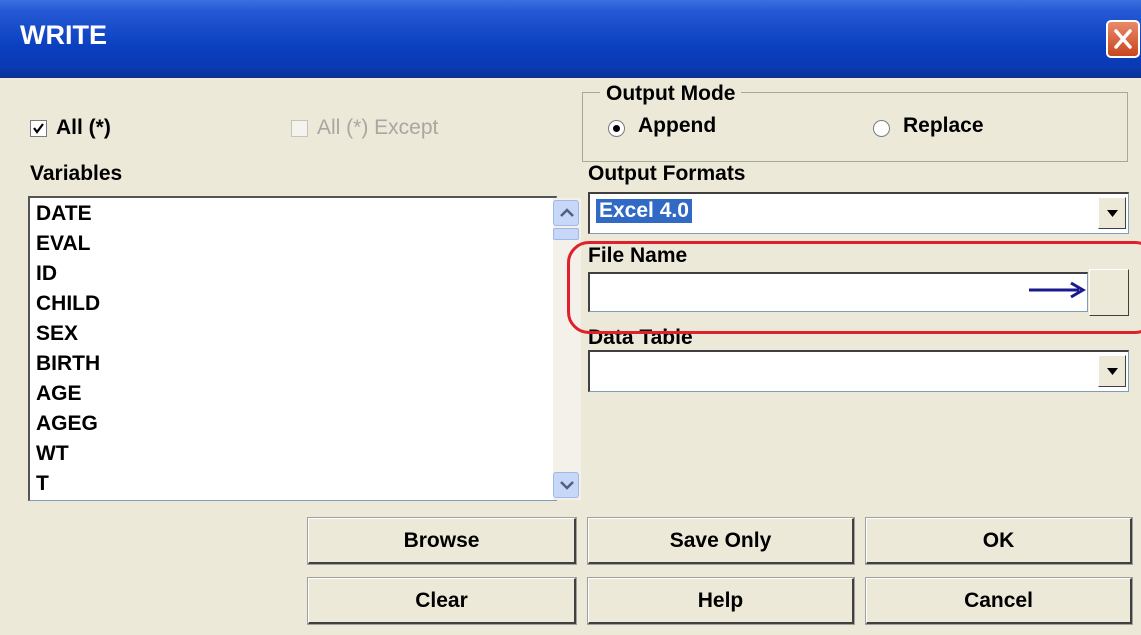 Image resolution: width=1141 pixels, height=635 pixels. I want to click on list-item: EVAL, so click(63, 244).